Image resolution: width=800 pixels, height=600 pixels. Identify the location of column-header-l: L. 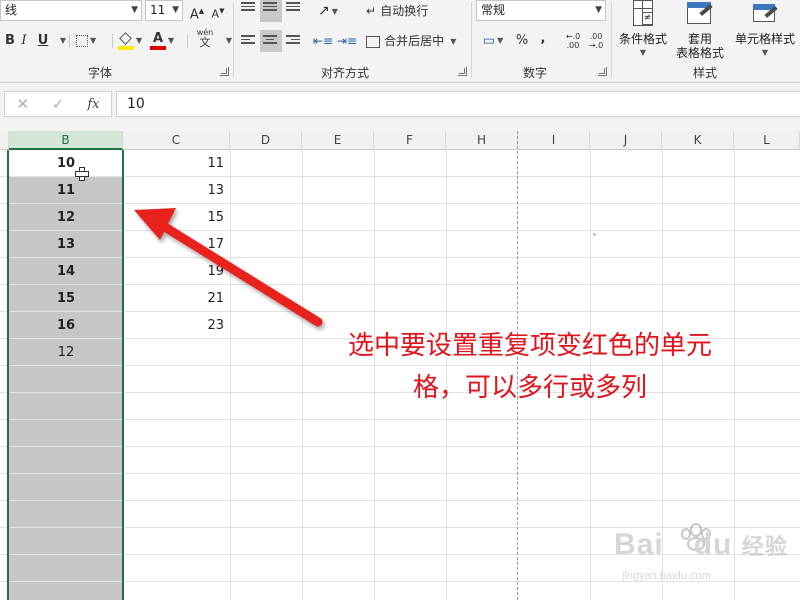
(767, 140).